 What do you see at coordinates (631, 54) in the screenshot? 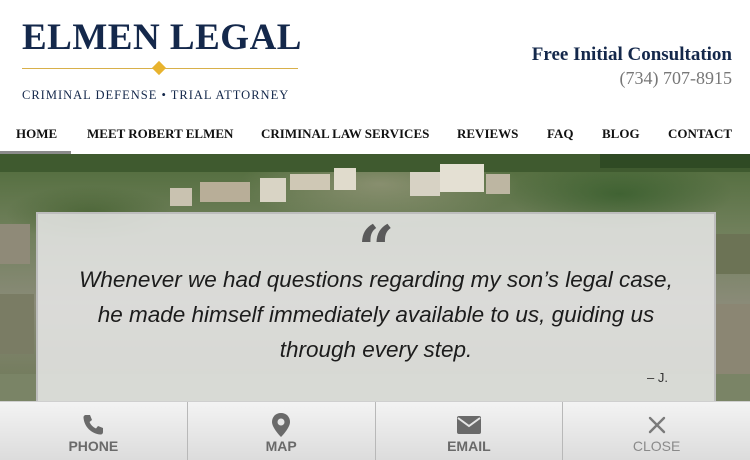
I see `consultation-title: Free Initial Consultation` at bounding box center [631, 54].